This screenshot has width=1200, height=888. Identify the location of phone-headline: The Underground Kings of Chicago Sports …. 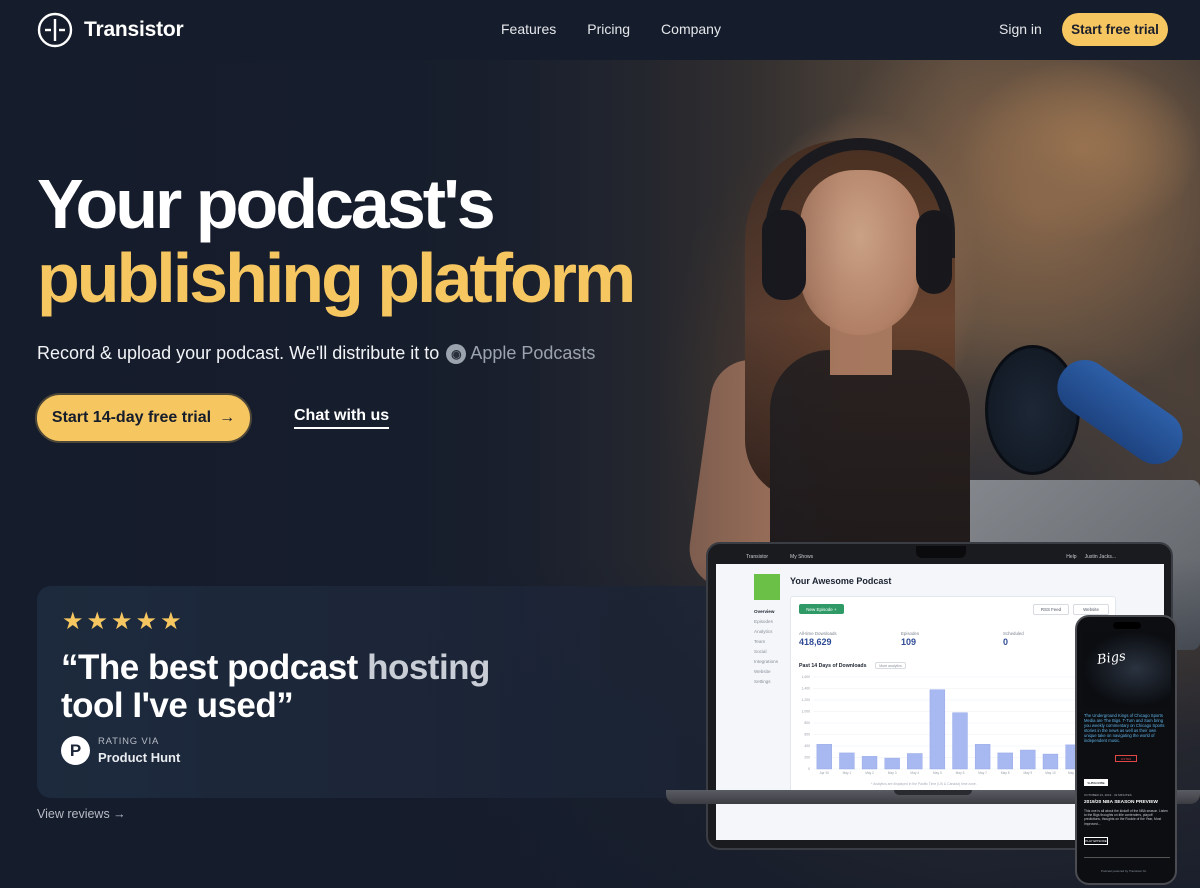
(1124, 728).